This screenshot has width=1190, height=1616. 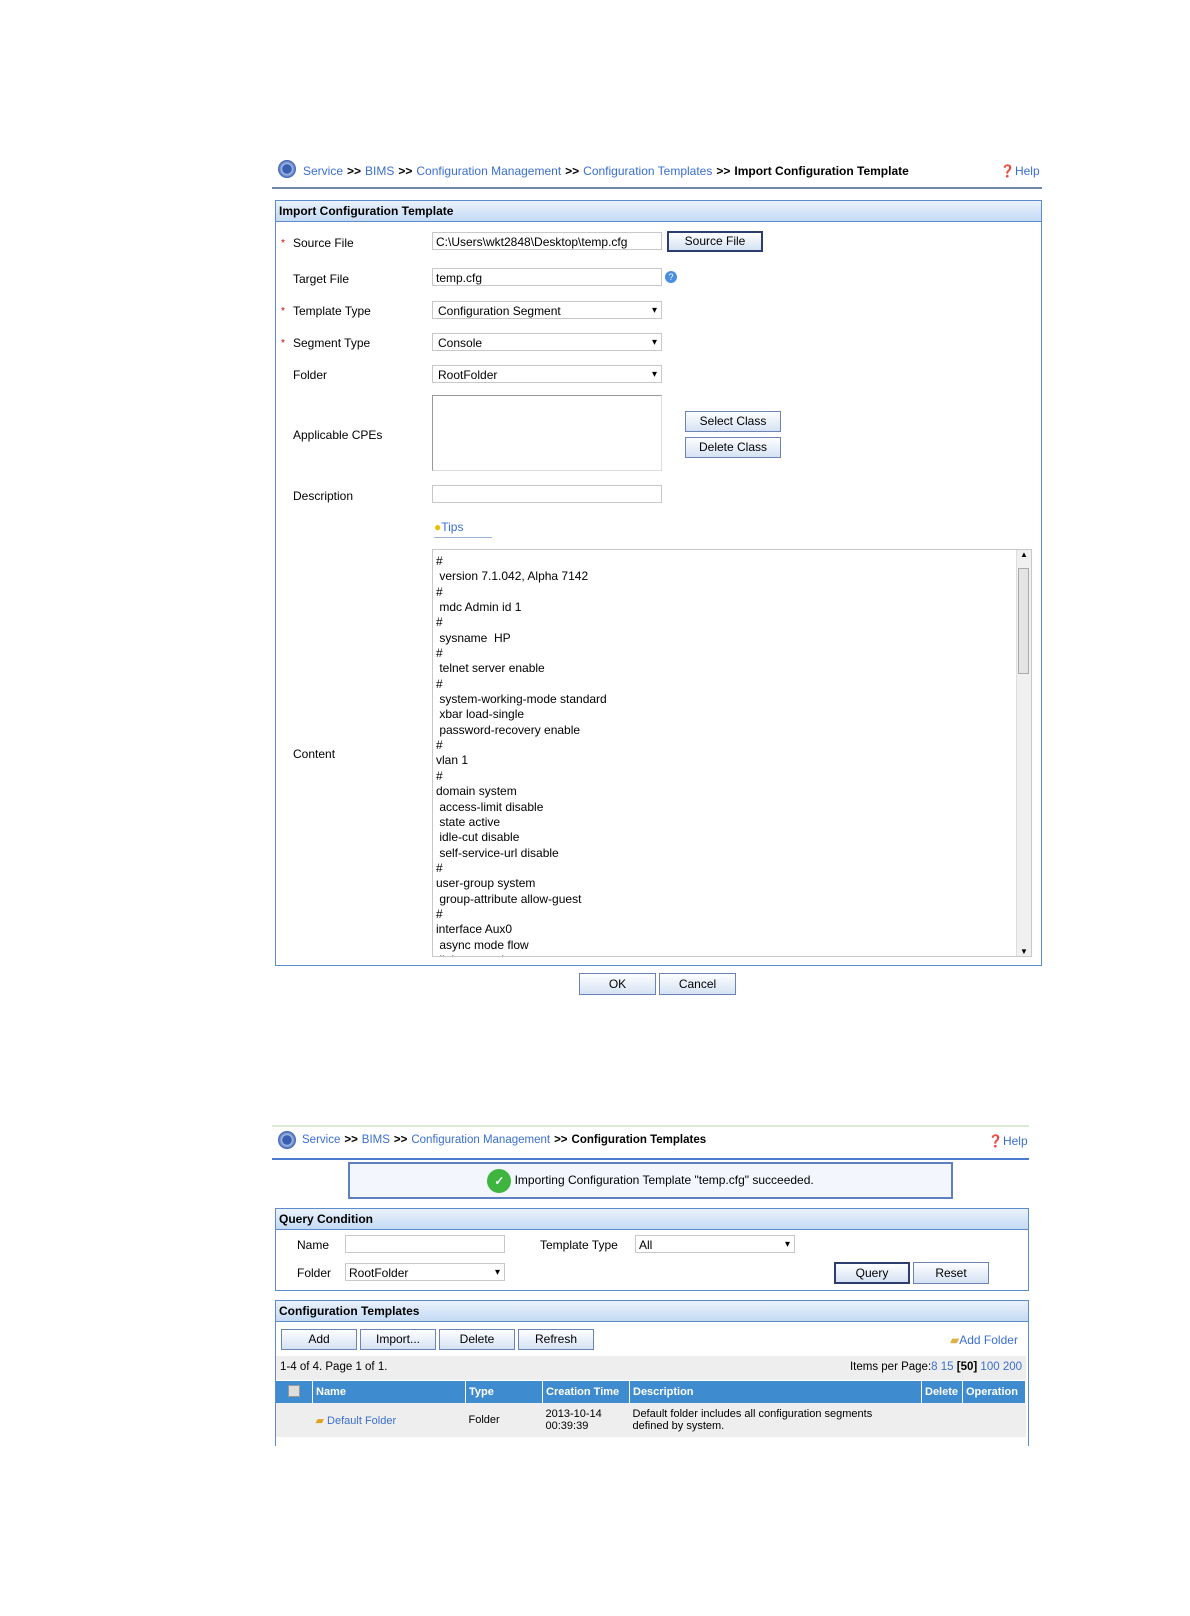 I want to click on reset-button: Reset, so click(x=951, y=1273).